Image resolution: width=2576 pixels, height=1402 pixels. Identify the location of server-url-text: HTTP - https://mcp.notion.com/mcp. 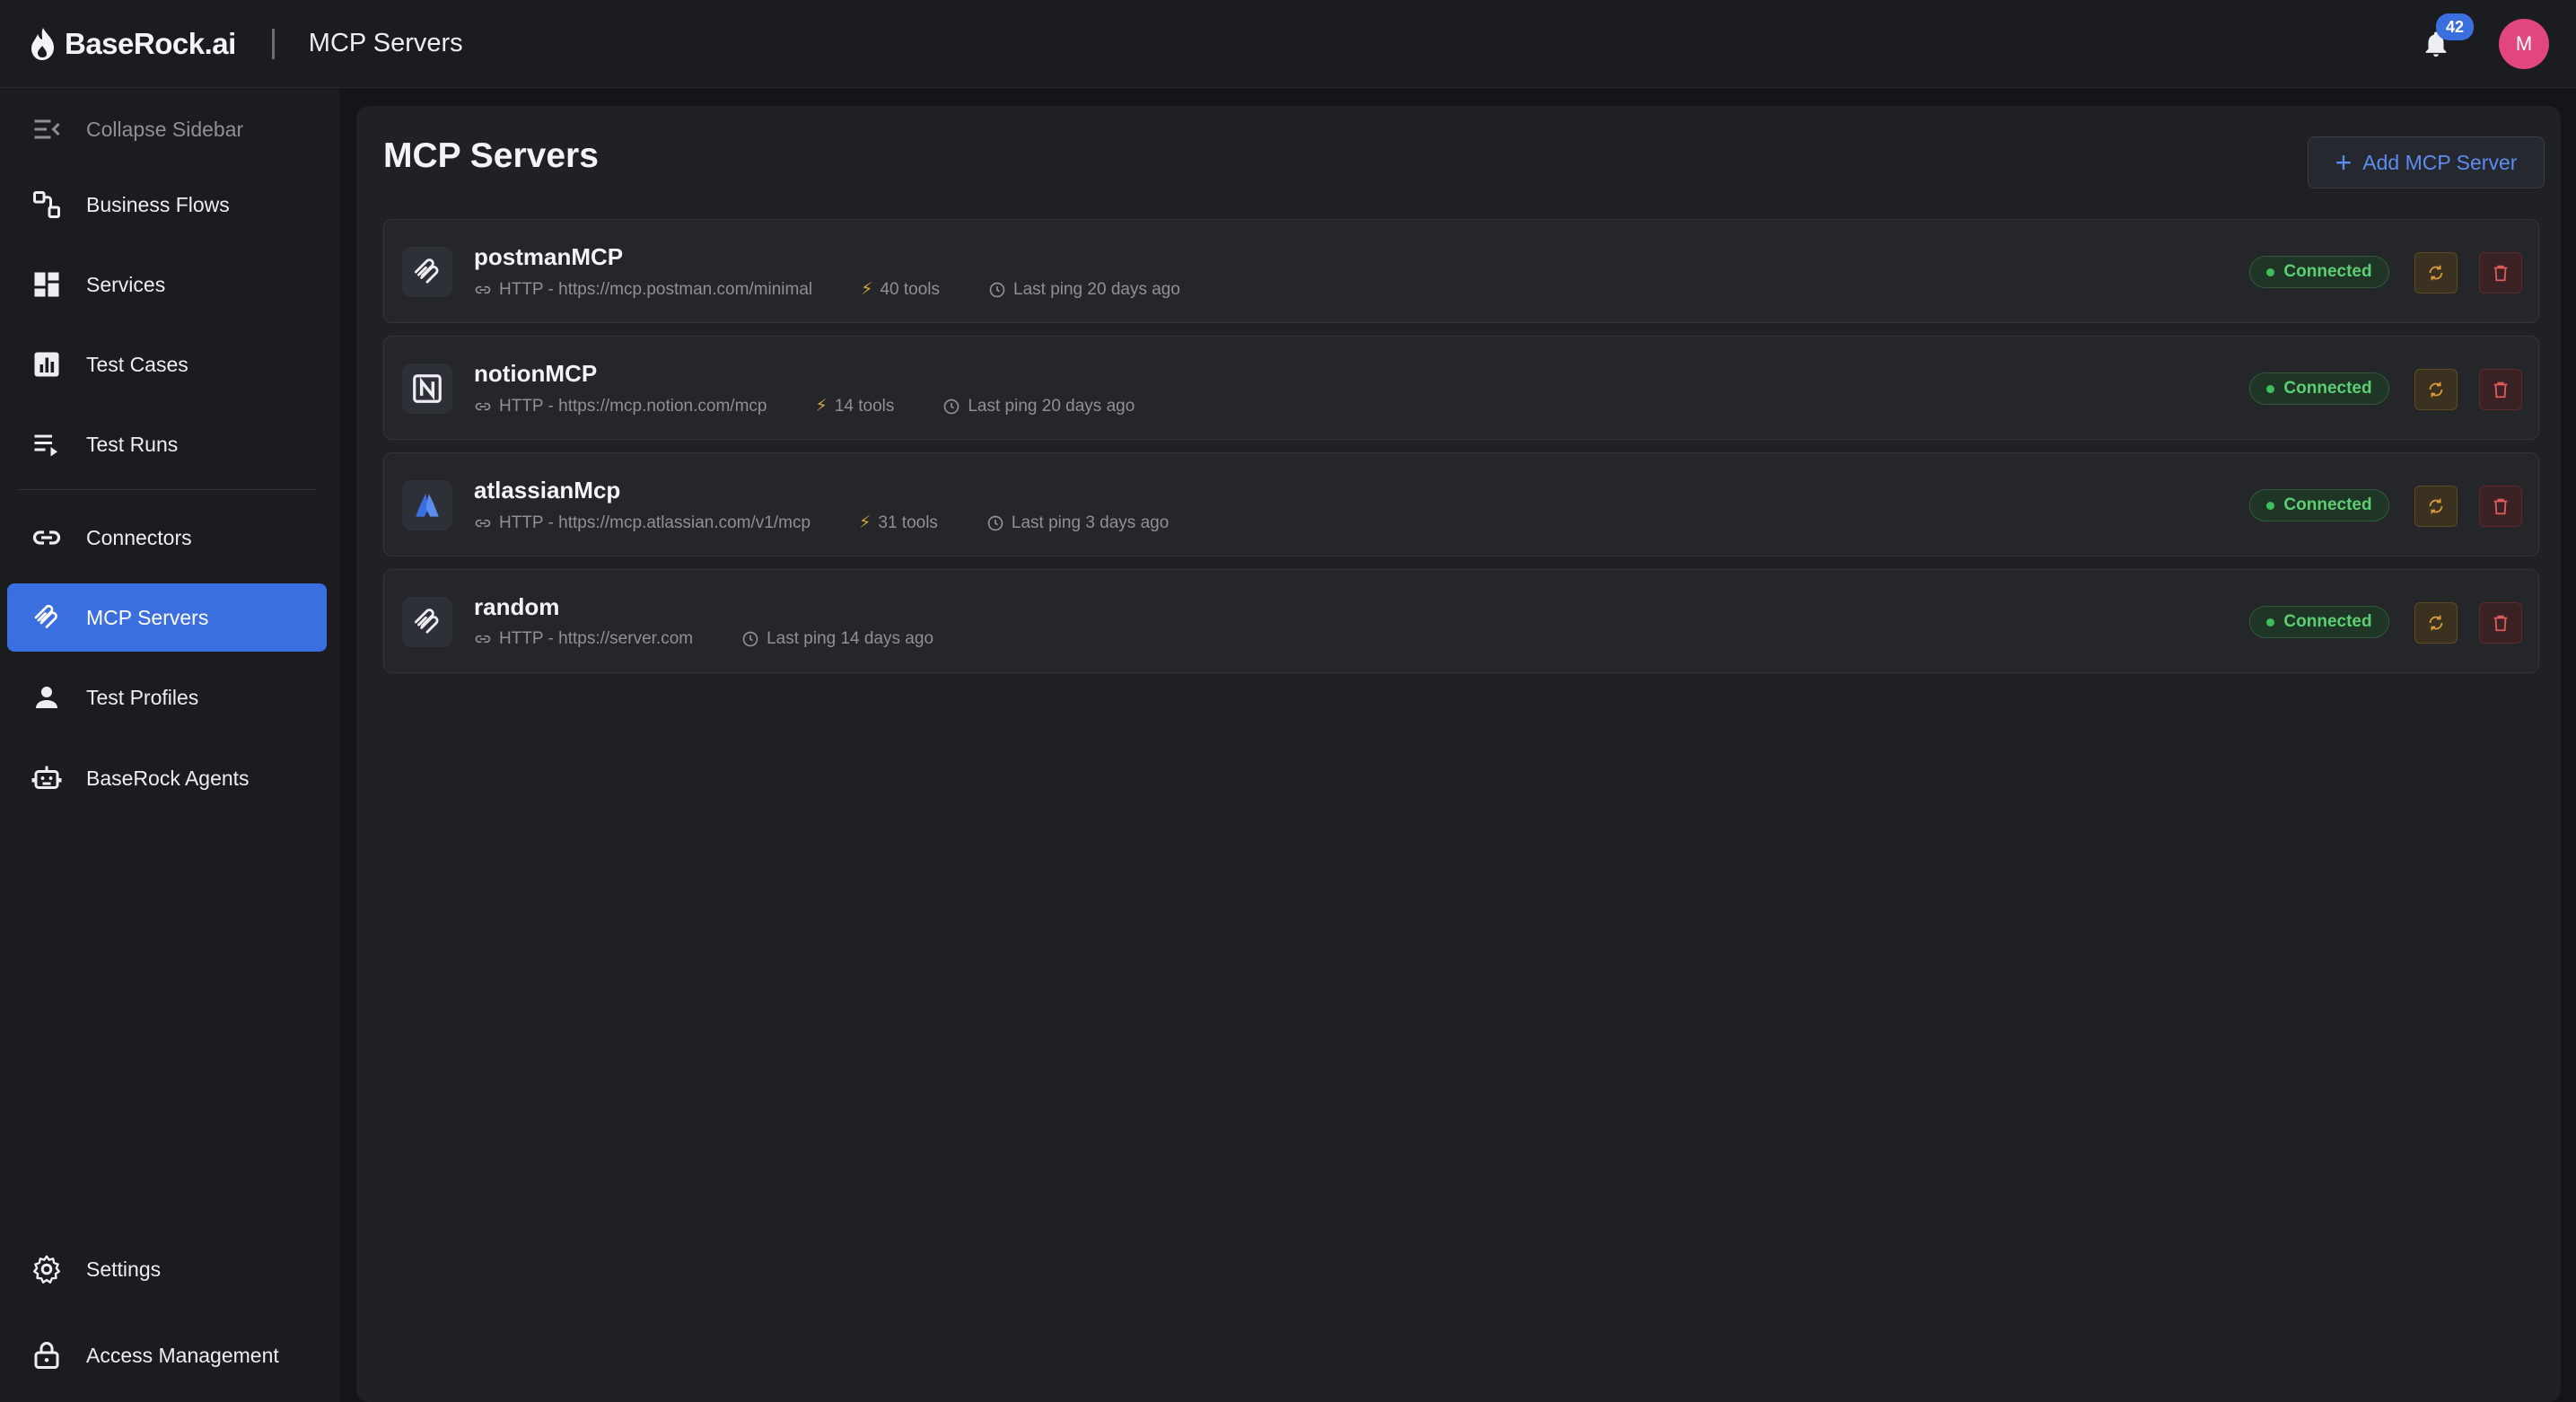
(633, 406).